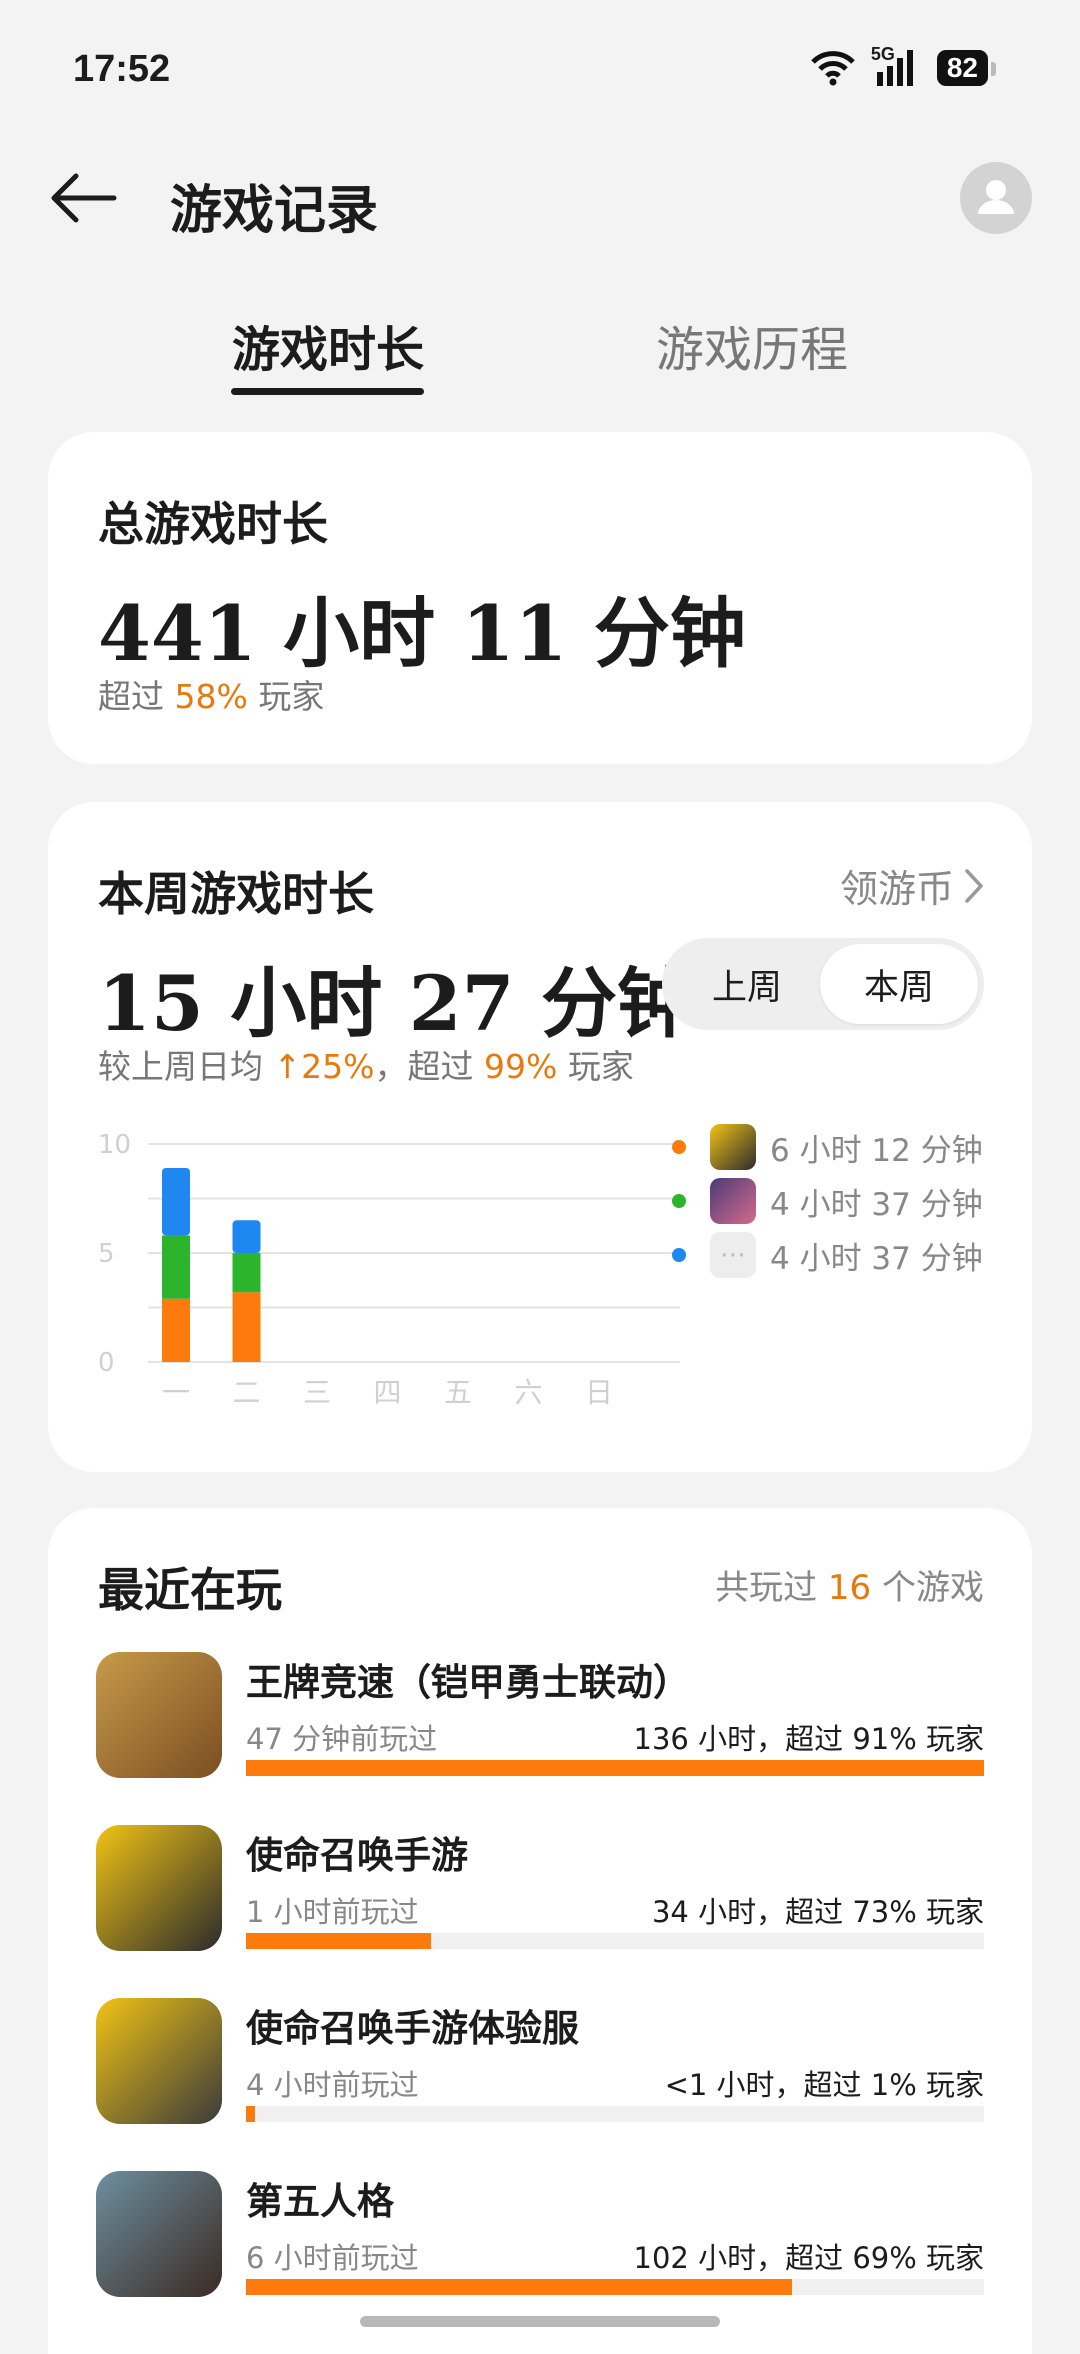 The width and height of the screenshot is (1080, 2354). I want to click on compare-percent: 25%, so click(338, 1066).